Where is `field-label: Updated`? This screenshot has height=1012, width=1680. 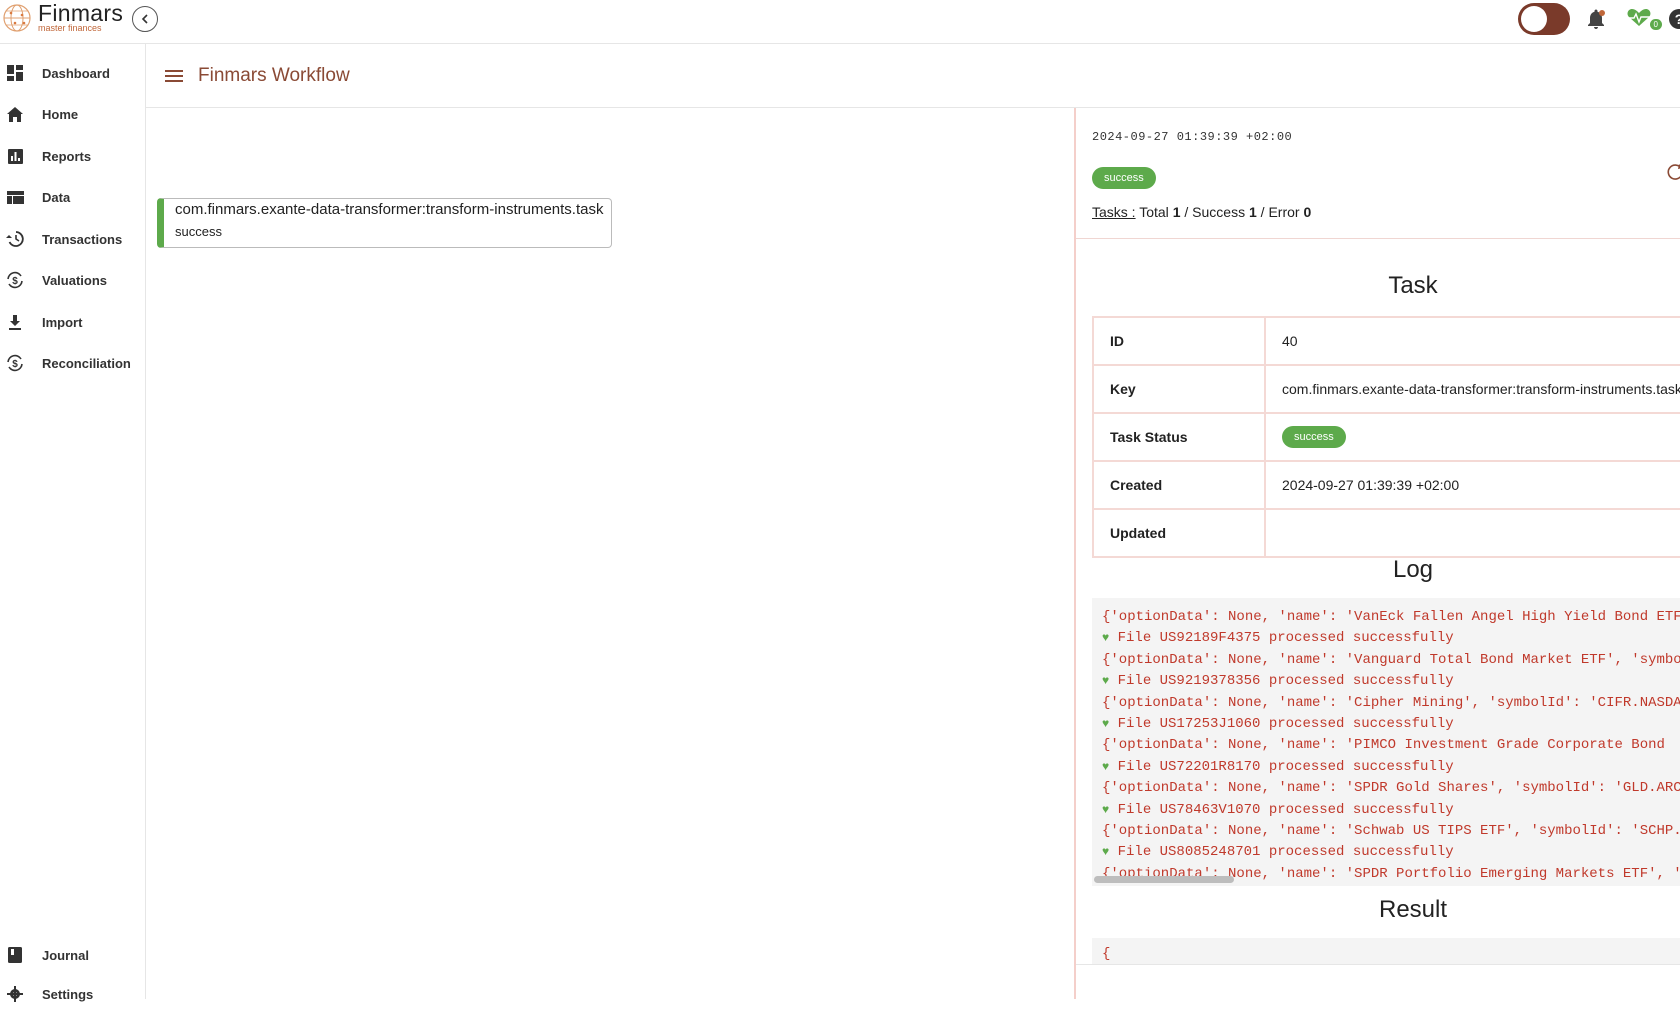 field-label: Updated is located at coordinates (1179, 533).